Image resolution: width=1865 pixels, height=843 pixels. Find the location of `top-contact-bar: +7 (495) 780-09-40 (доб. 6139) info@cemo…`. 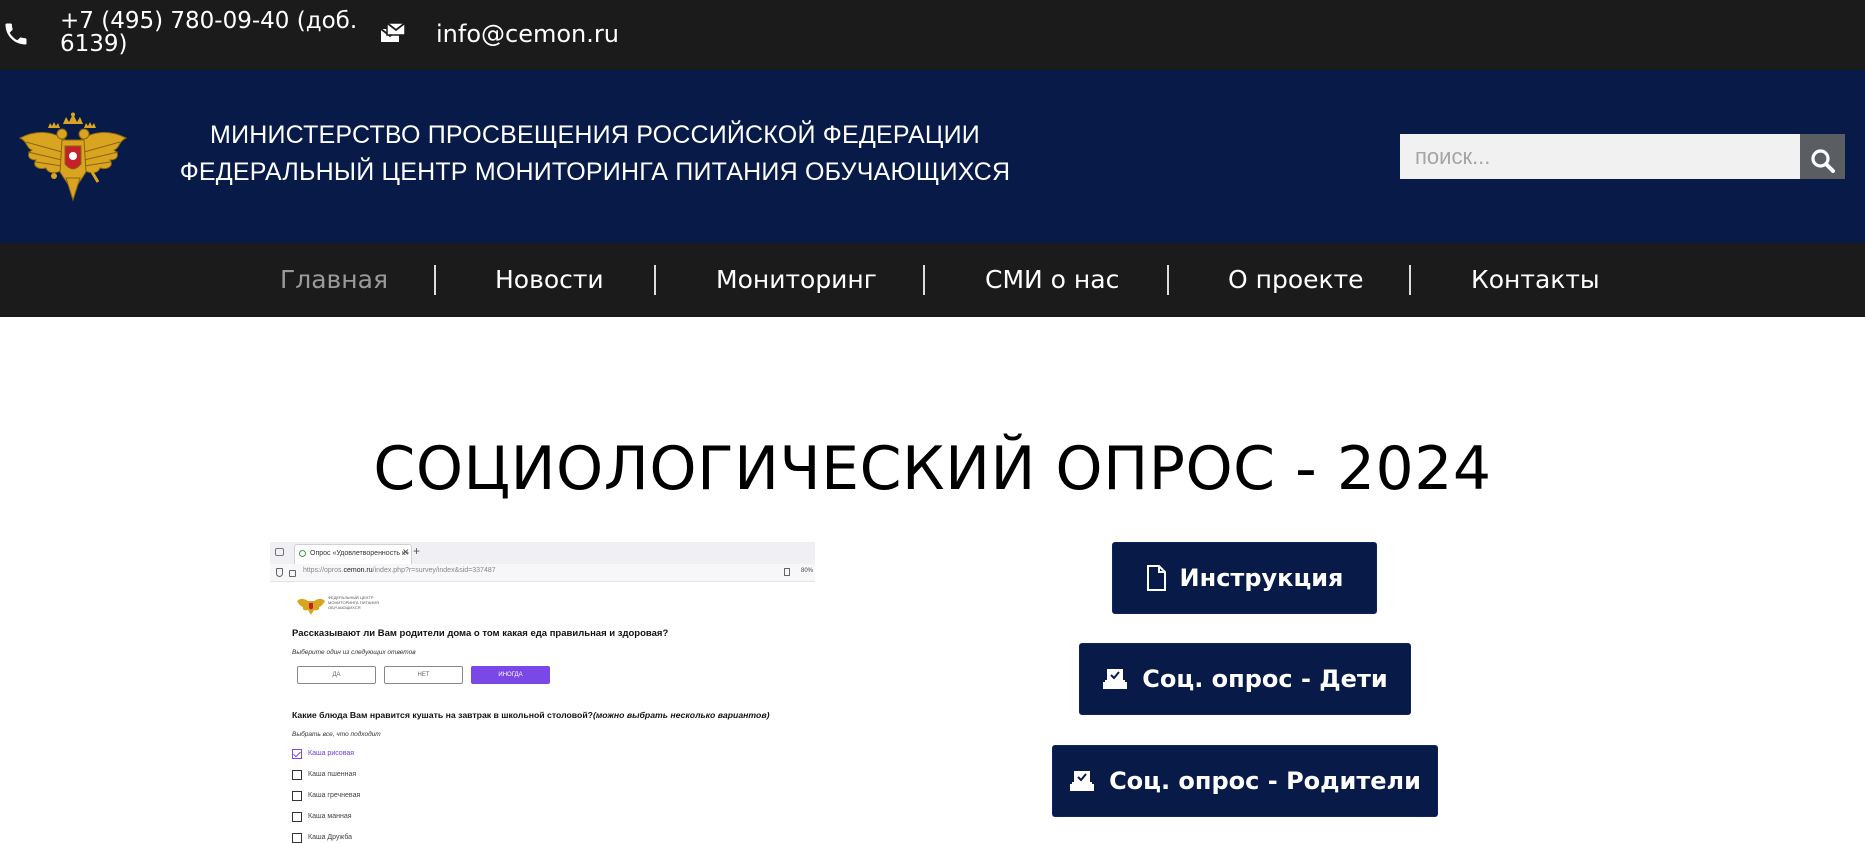

top-contact-bar: +7 (495) 780-09-40 (доб. 6139) info@cemo… is located at coordinates (932, 35).